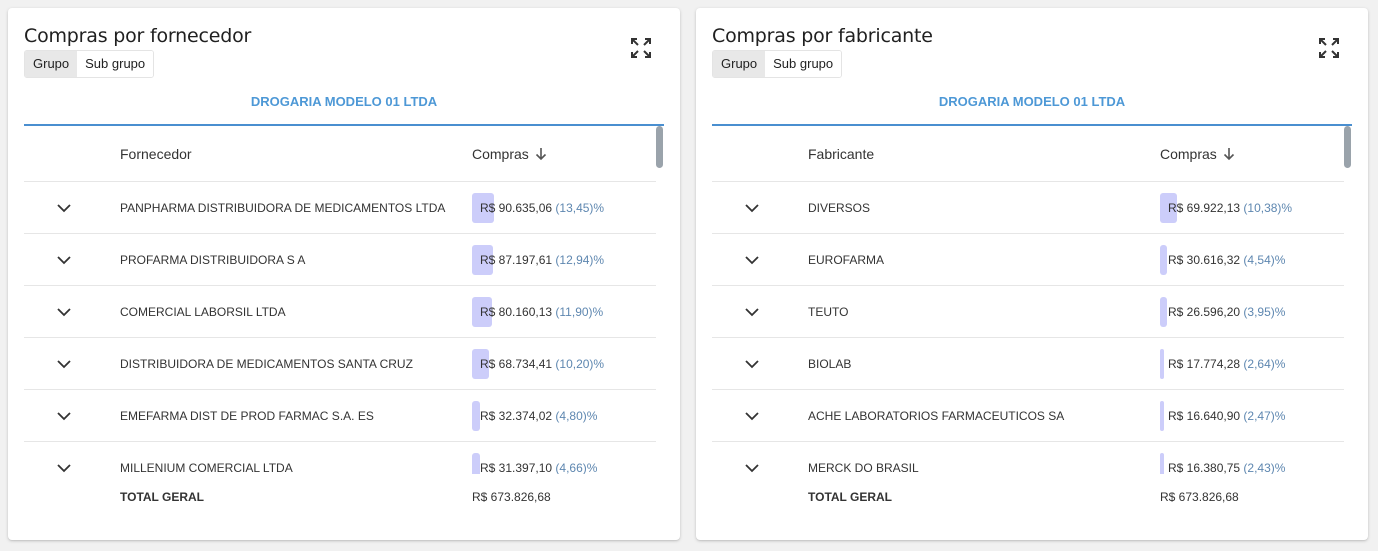 Image resolution: width=1378 pixels, height=551 pixels. Describe the element at coordinates (822, 36) in the screenshot. I see `panel-title: Compras por fabricante` at that location.